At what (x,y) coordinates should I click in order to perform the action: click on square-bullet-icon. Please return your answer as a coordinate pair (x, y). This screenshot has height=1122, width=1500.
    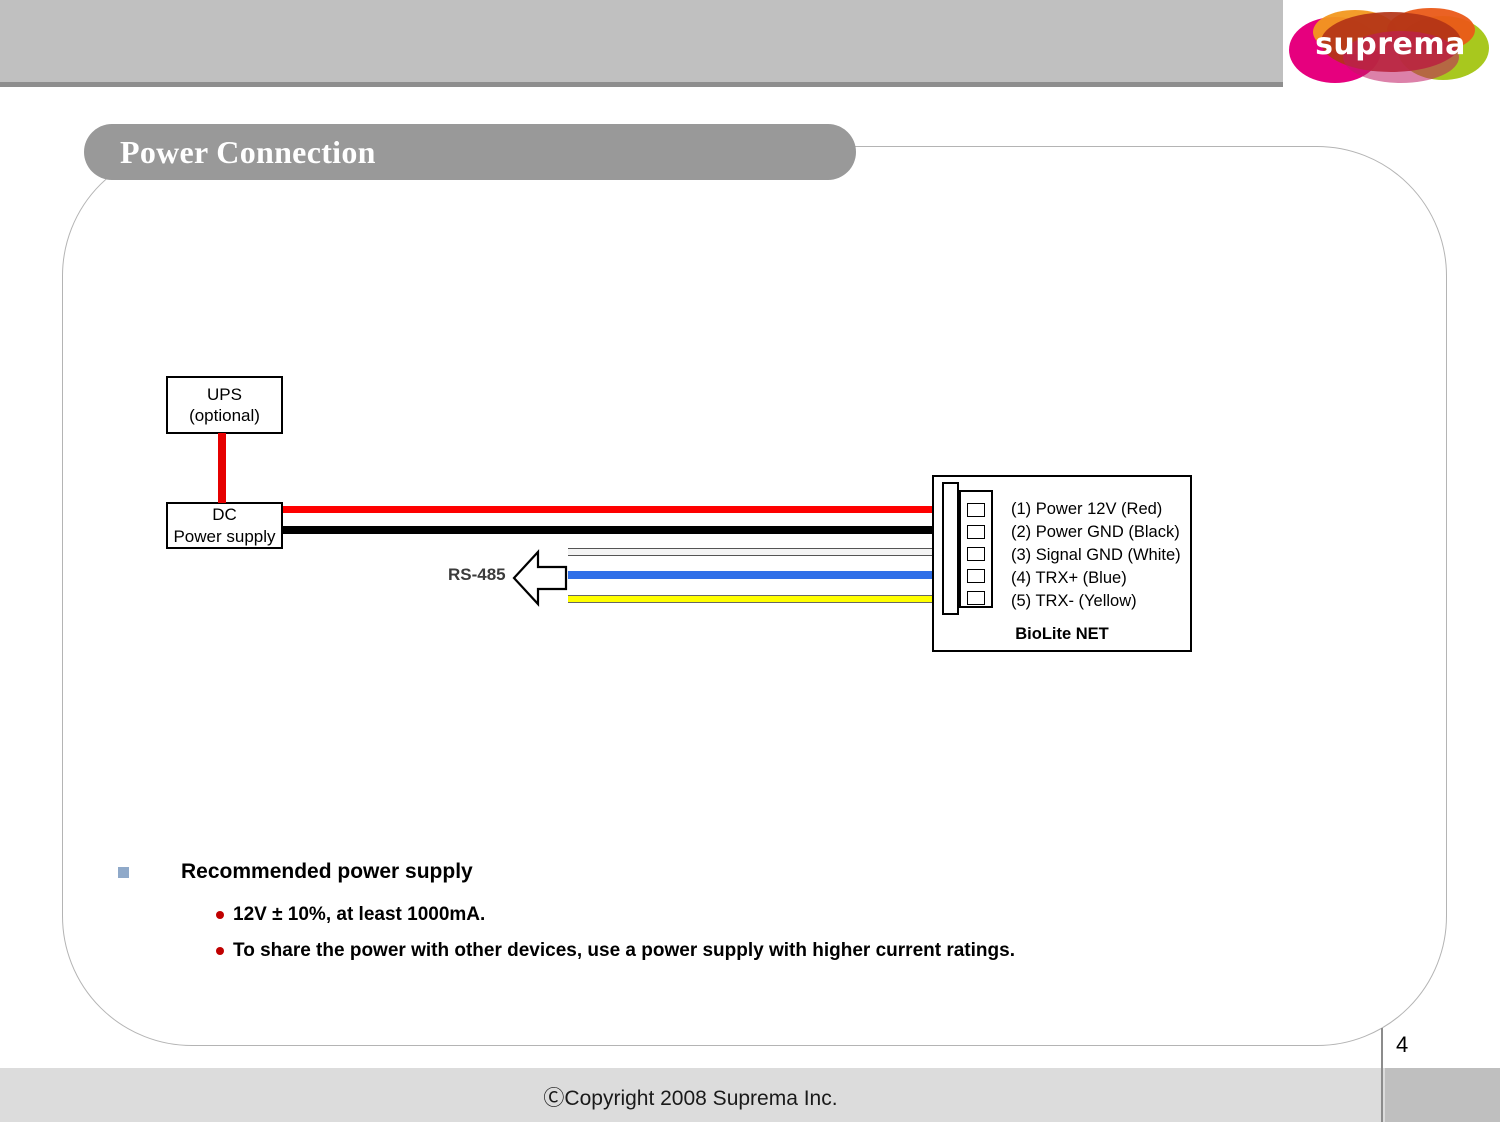
    Looking at the image, I should click on (123, 872).